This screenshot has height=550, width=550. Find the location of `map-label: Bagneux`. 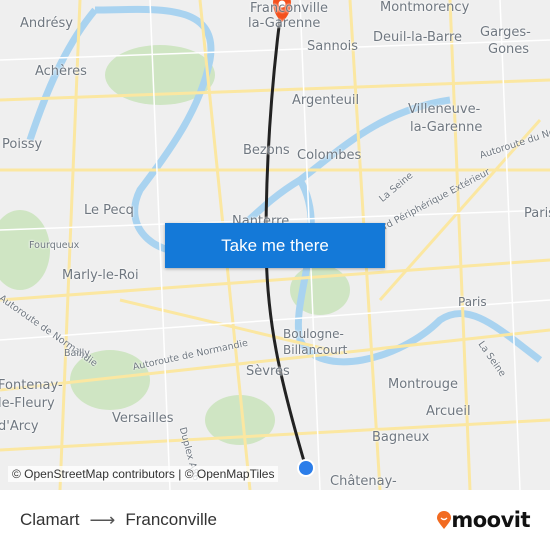

map-label: Bagneux is located at coordinates (401, 437).